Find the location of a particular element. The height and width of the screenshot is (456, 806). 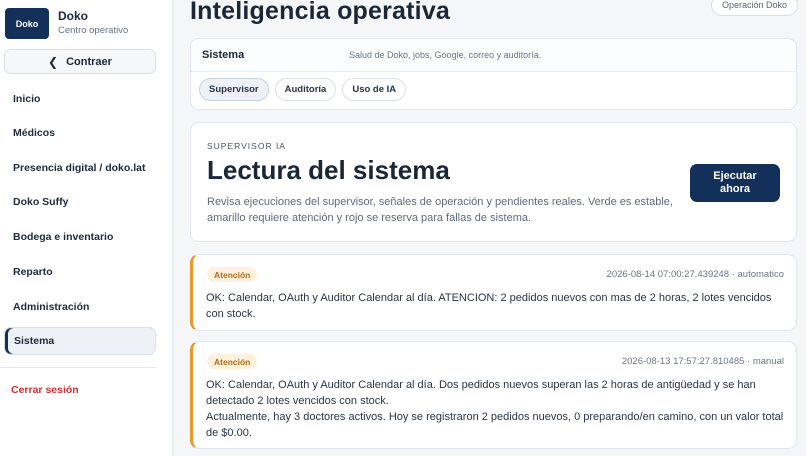

sidebar-item-inicio: Inicio is located at coordinates (80, 99).